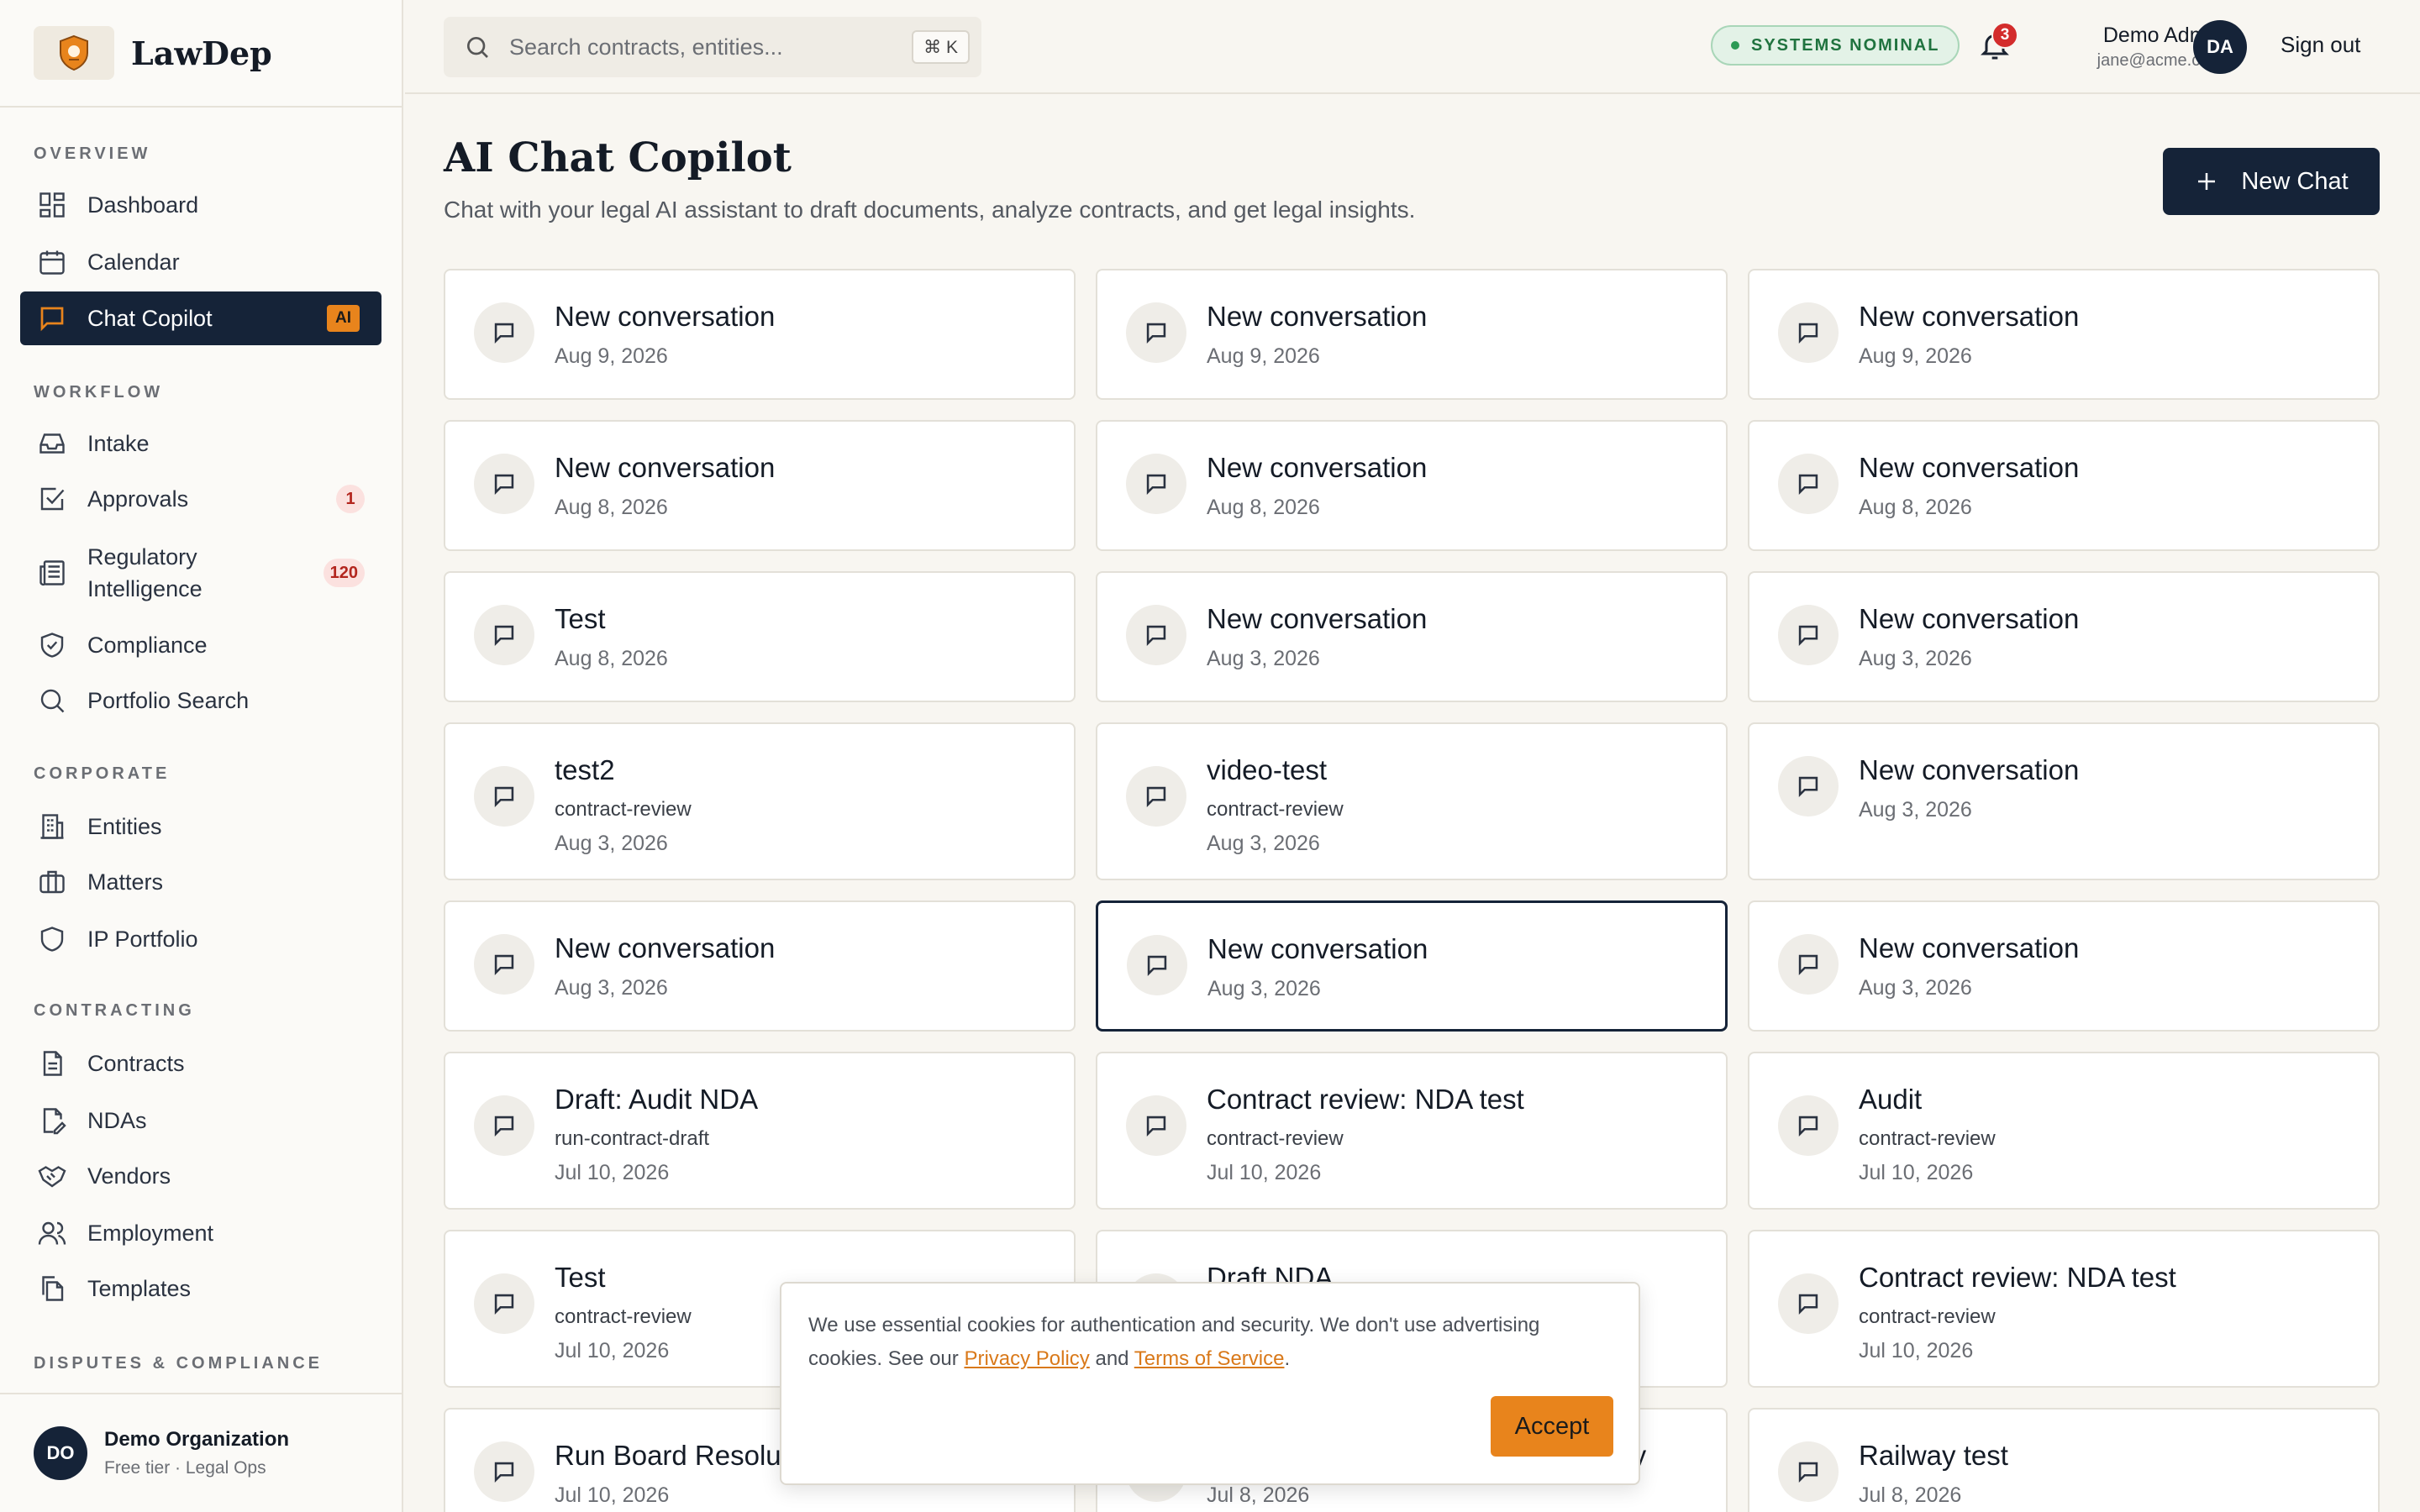 This screenshot has height=1512, width=2420. I want to click on section-disputes-compliance: DISPUTES & COMPLIANCE, so click(179, 1363).